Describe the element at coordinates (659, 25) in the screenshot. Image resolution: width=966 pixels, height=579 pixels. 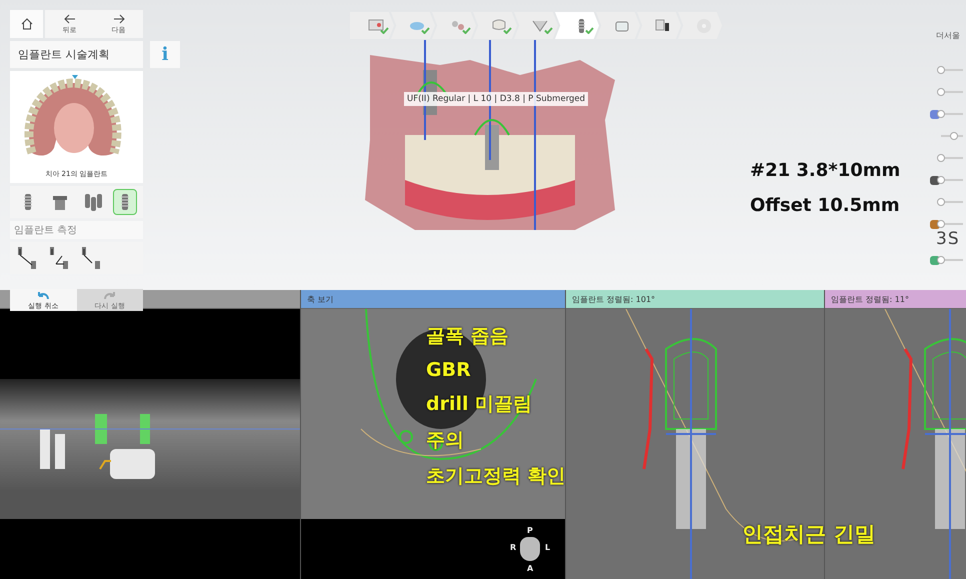
I see `workflow-step` at that location.